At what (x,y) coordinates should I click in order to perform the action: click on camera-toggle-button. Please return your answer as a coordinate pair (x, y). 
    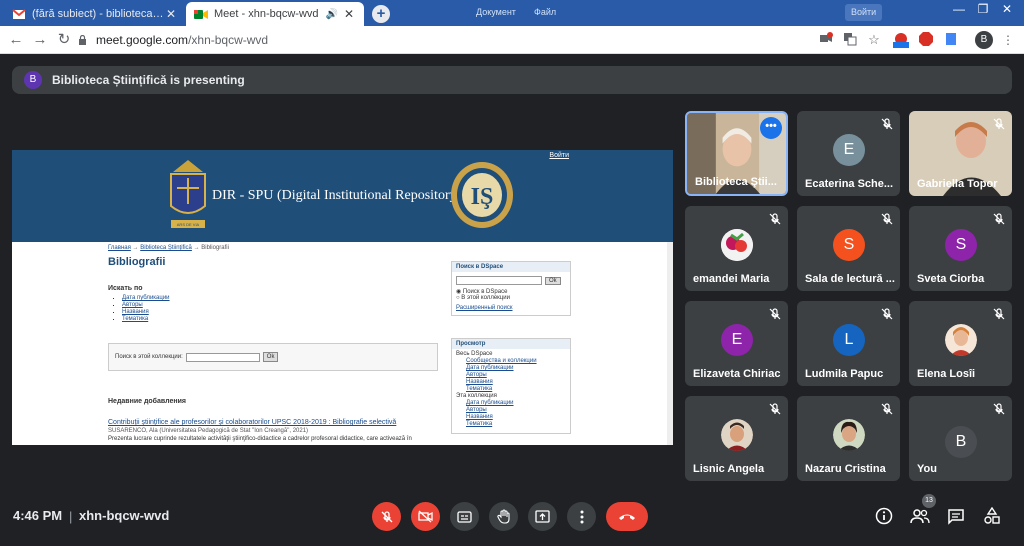
    Looking at the image, I should click on (425, 516).